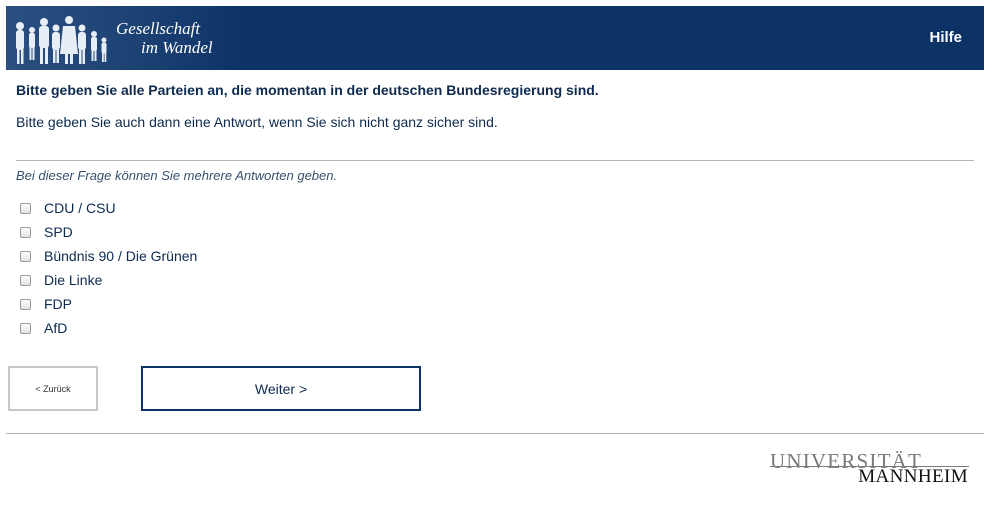  I want to click on universitaet-mannheim-logo: UNIVERSITÄT MANNHEIM, so click(870, 469).